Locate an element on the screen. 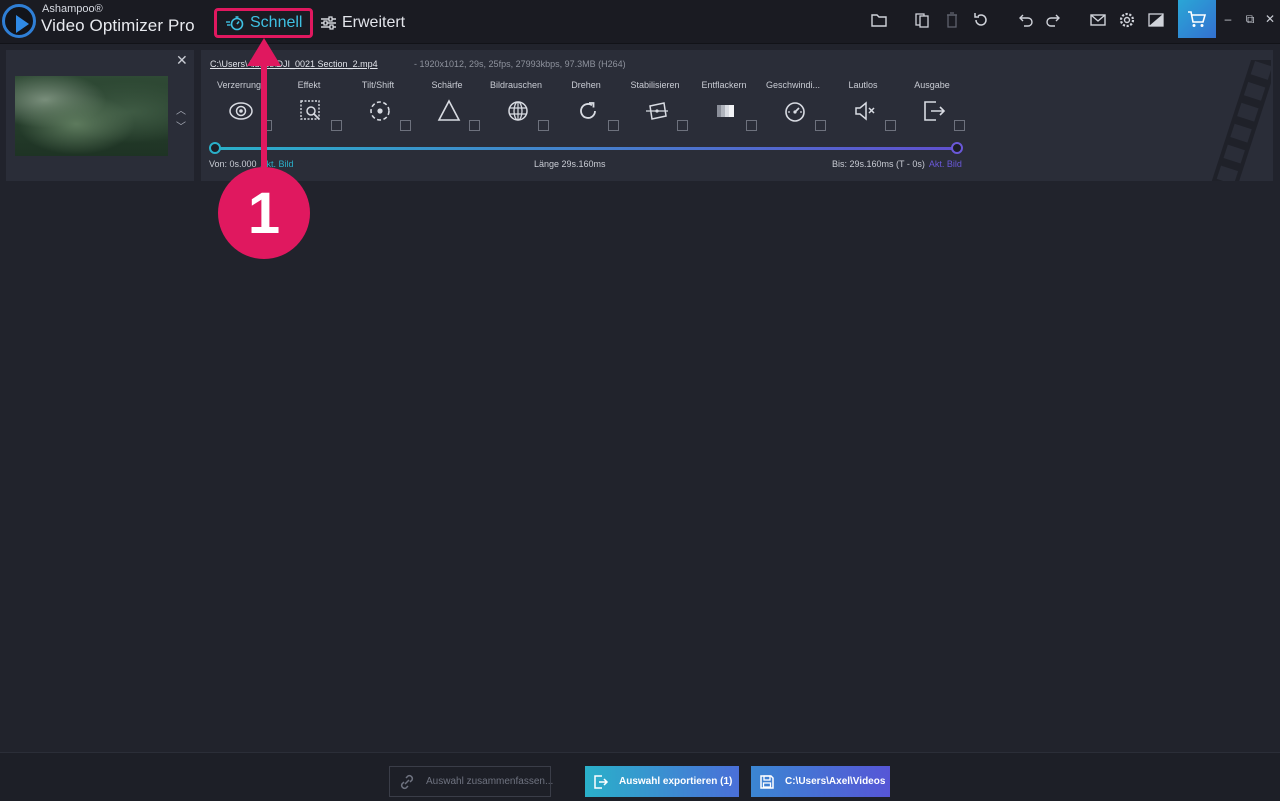  eye-icon is located at coordinates (241, 111).